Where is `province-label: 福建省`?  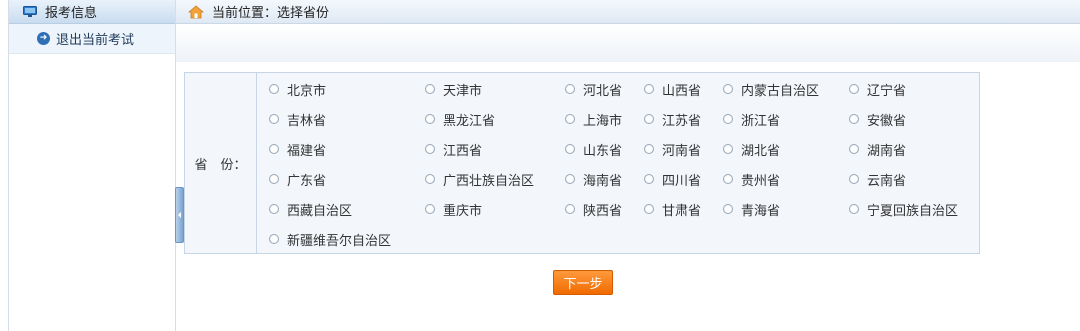 province-label: 福建省 is located at coordinates (307, 151).